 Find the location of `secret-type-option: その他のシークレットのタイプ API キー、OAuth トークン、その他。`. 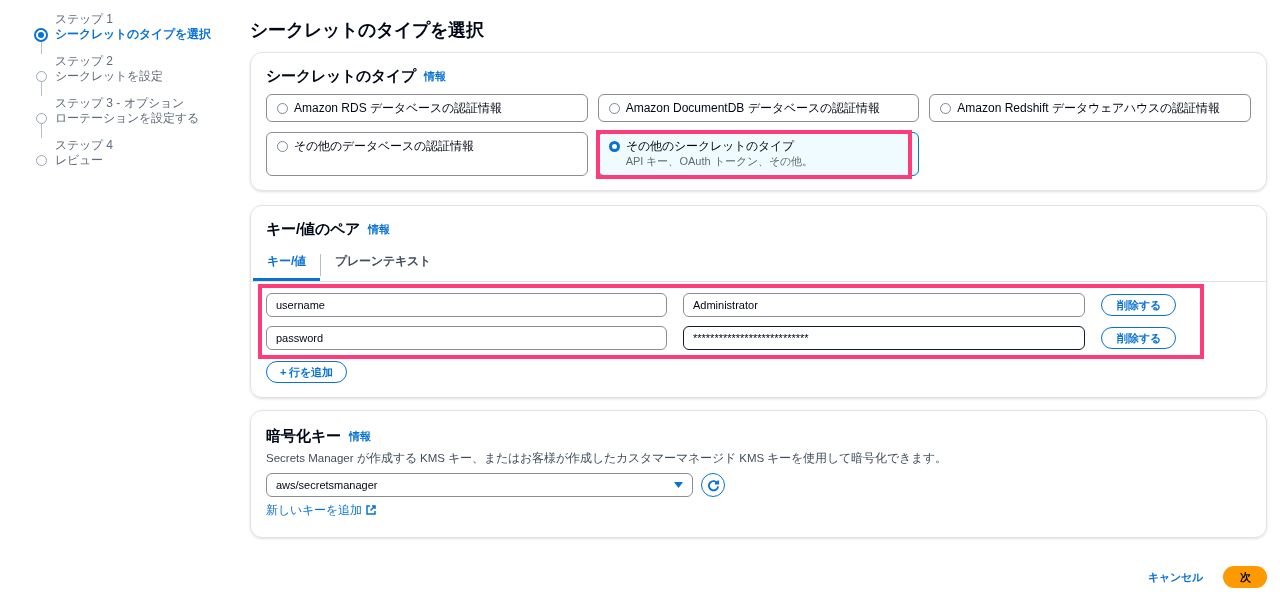

secret-type-option: その他のシークレットのタイプ API キー、OAuth トークン、その他。 is located at coordinates (758, 153).